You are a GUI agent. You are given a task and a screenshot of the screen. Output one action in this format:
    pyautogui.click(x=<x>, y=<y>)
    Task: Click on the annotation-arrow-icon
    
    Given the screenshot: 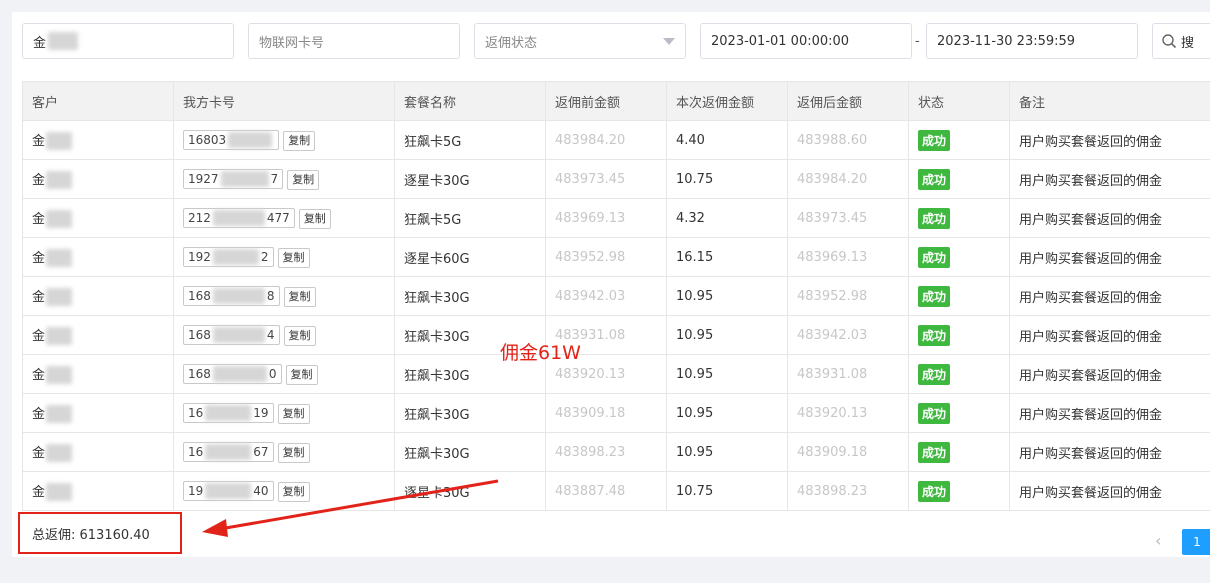 What is the action you would take?
    pyautogui.click(x=350, y=508)
    